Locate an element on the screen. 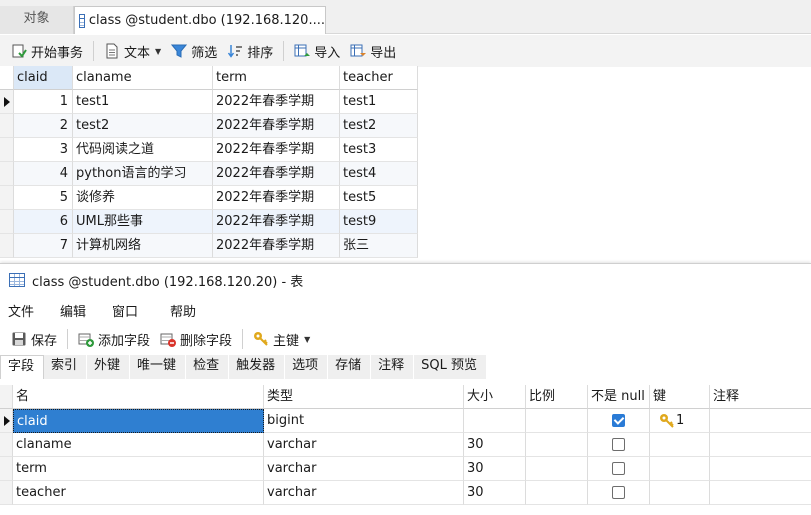  menu-window: 窗口 is located at coordinates (125, 310).